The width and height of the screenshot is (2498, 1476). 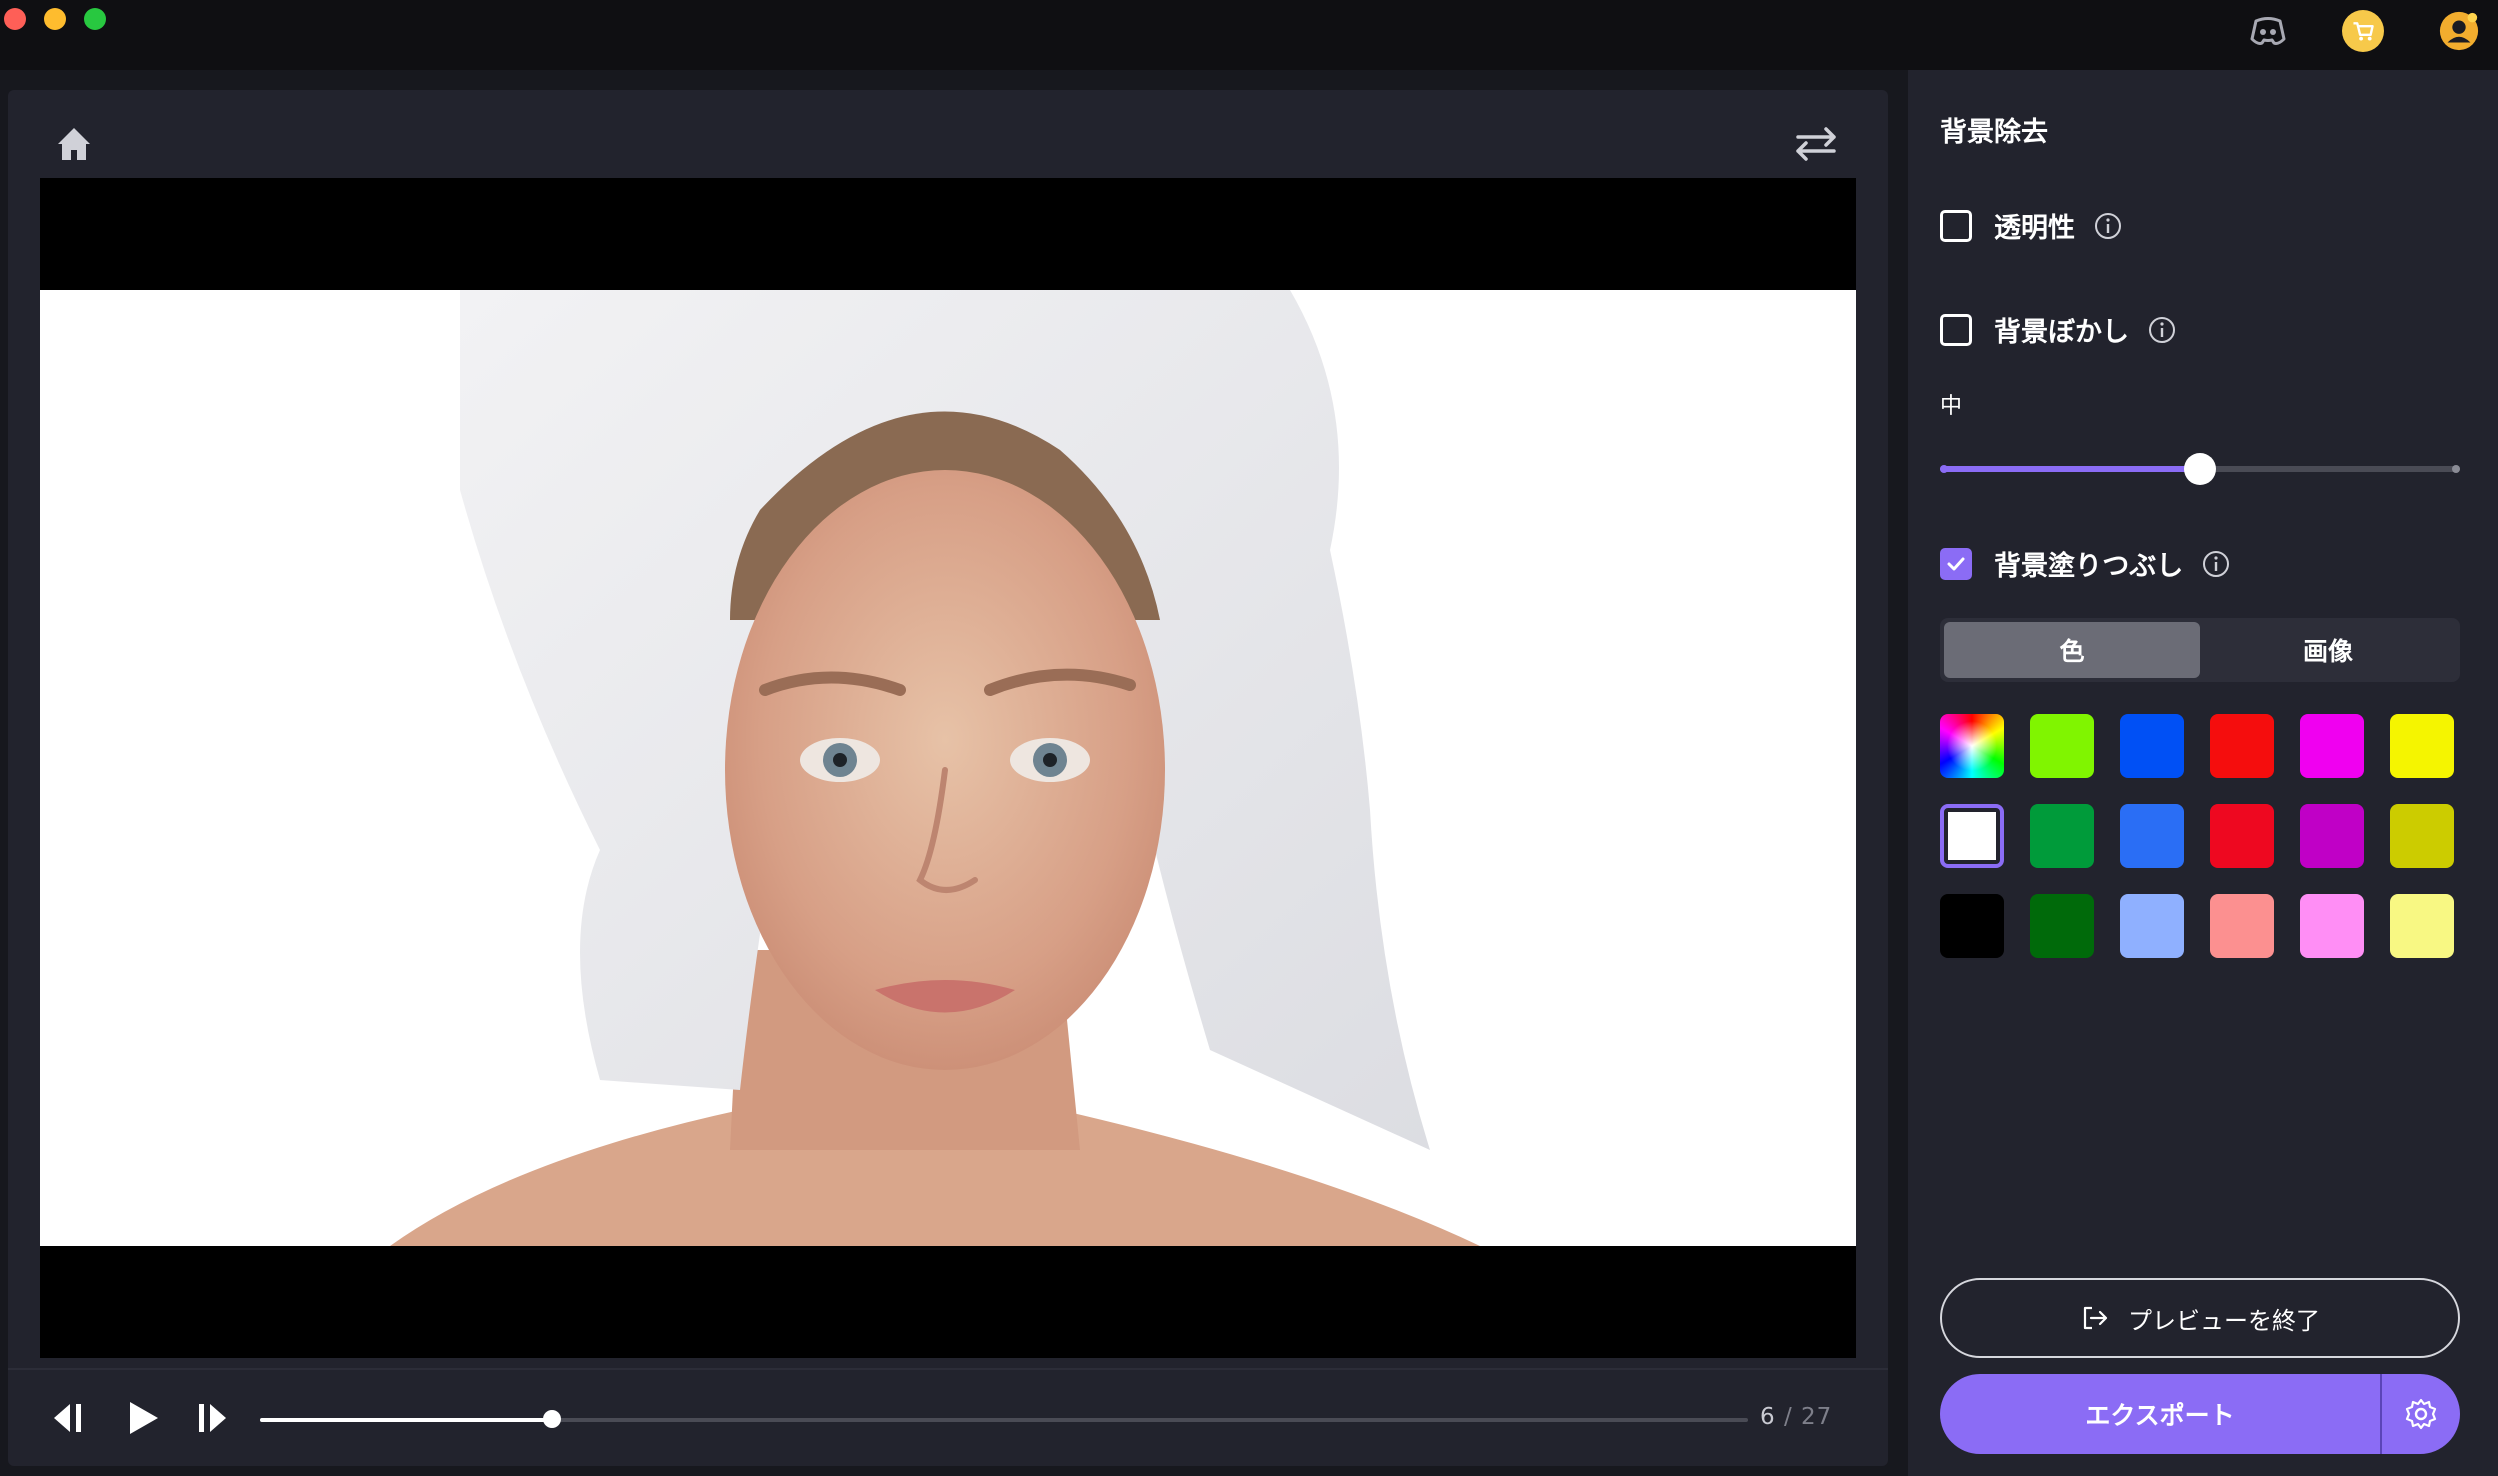 What do you see at coordinates (1994, 132) in the screenshot?
I see `panel-title: 背景除去` at bounding box center [1994, 132].